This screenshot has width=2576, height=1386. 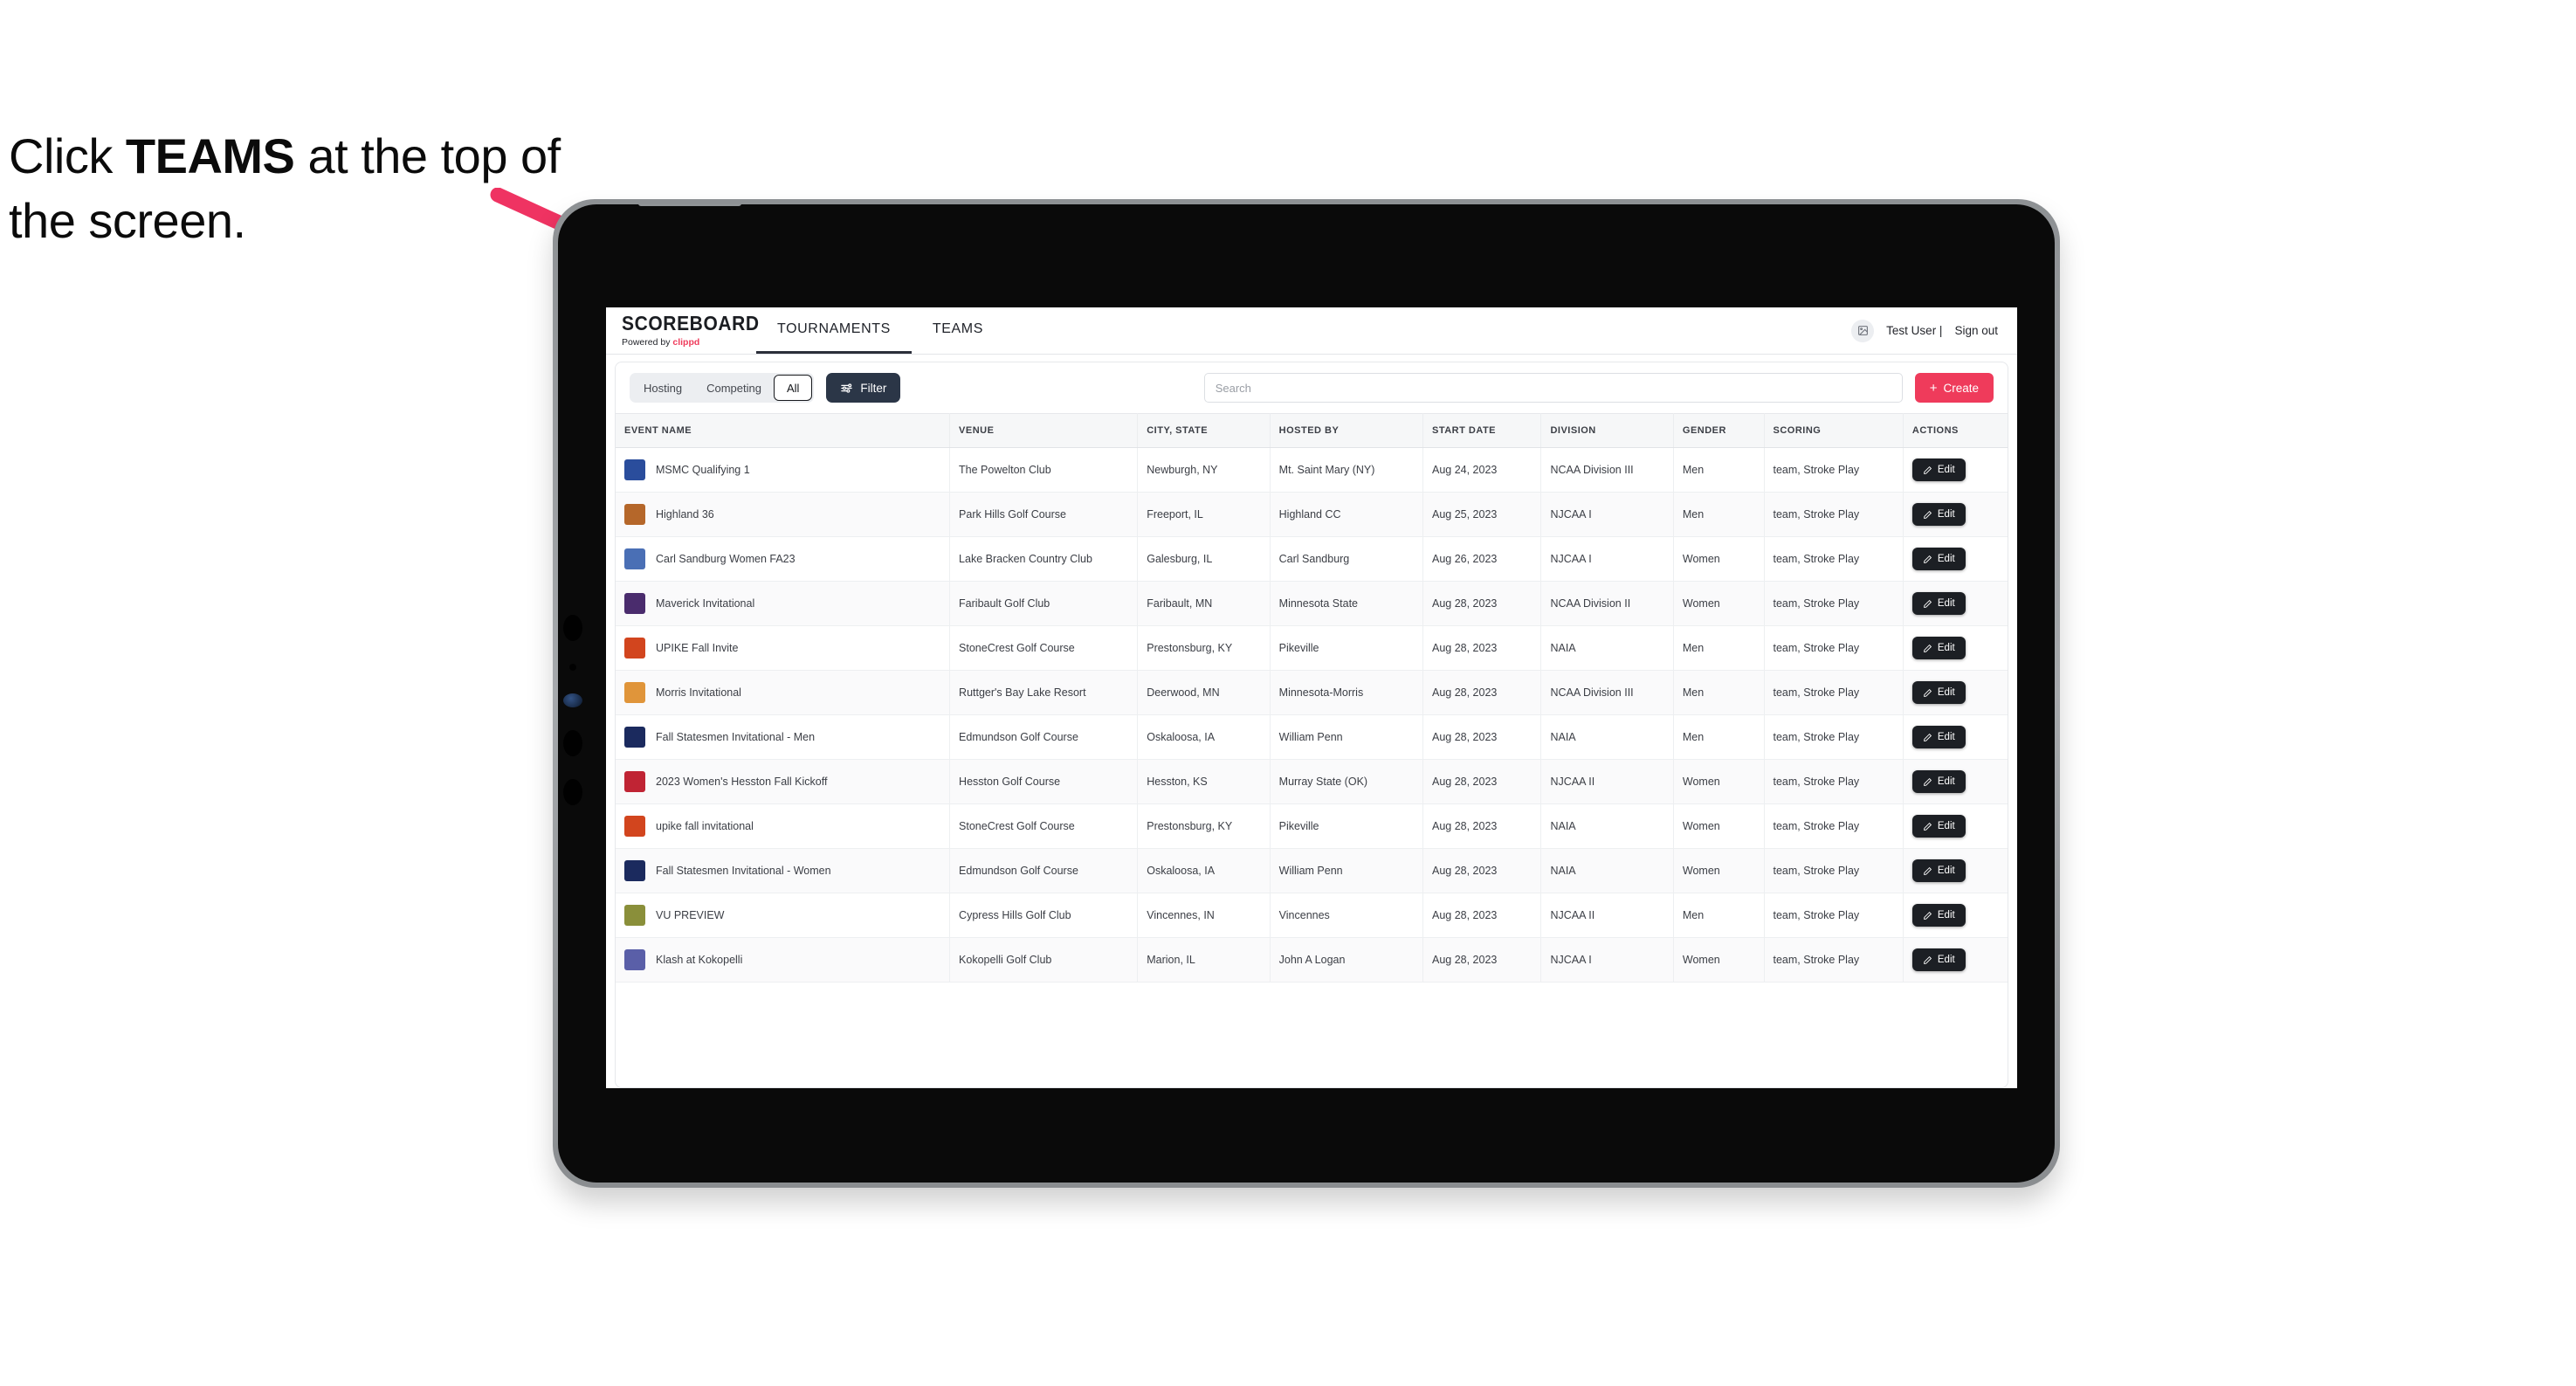 What do you see at coordinates (1044, 960) in the screenshot?
I see `cell-venue: Kokopelli Golf Club` at bounding box center [1044, 960].